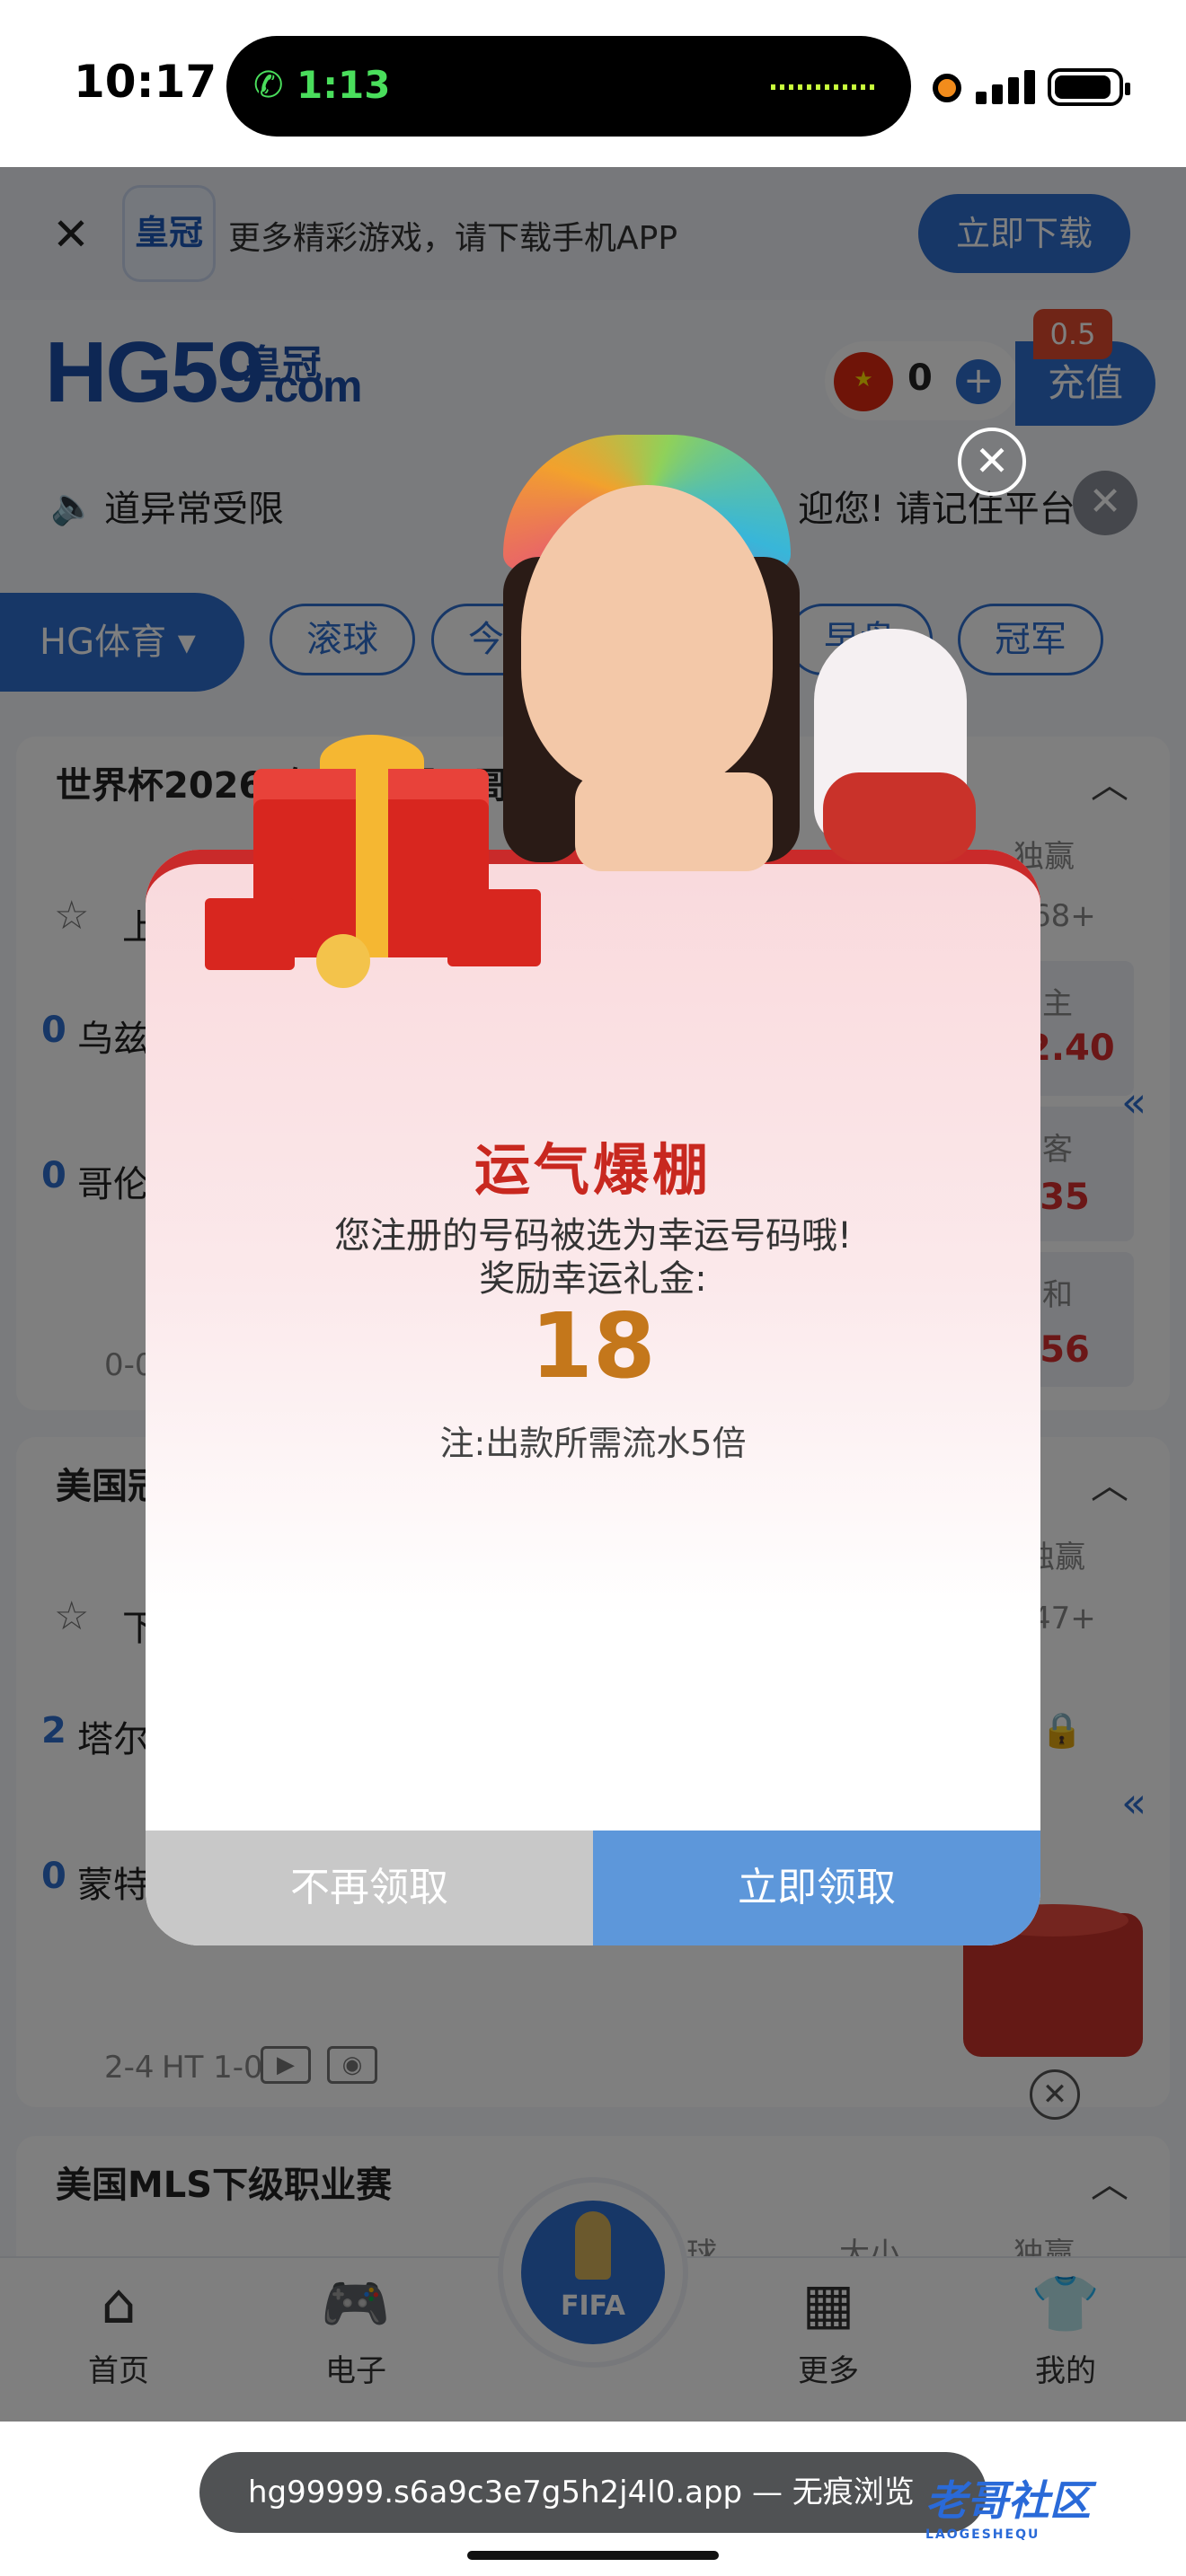  Describe the element at coordinates (947, 88) in the screenshot. I see `mic-indicator-icon` at that location.